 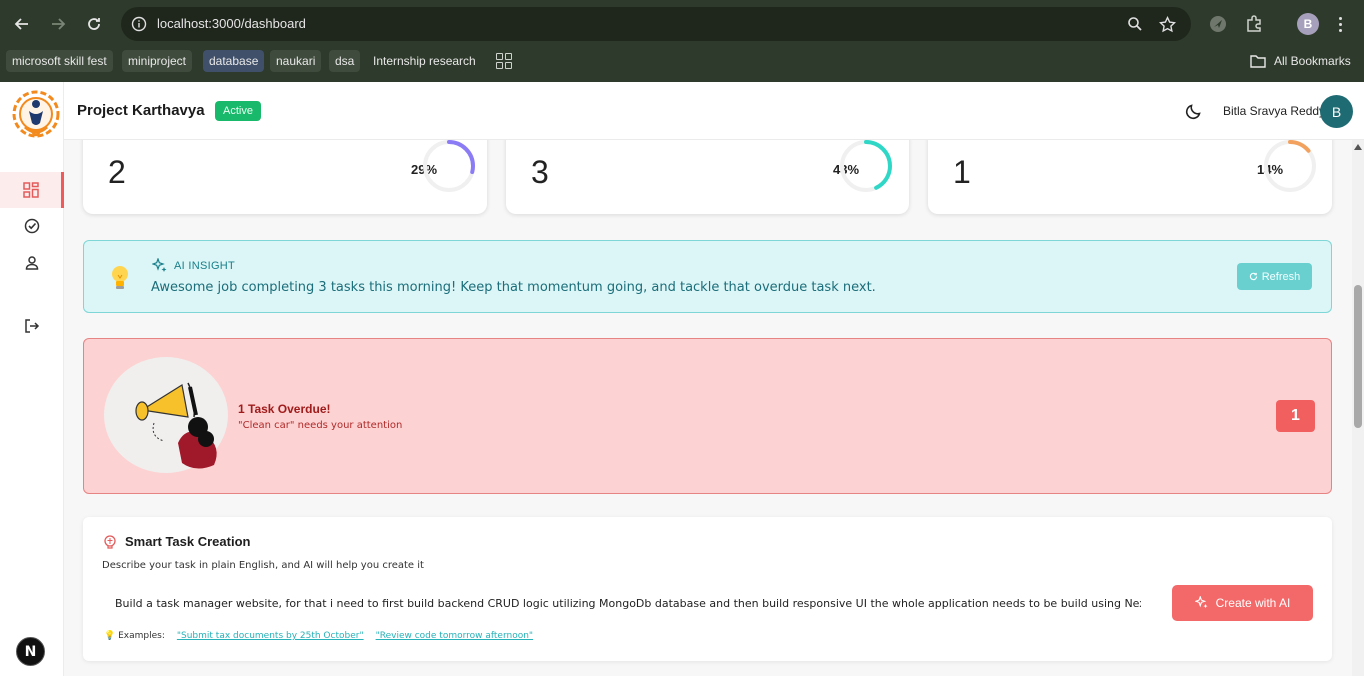 What do you see at coordinates (1253, 603) in the screenshot?
I see `create-with-ai-label: Create with AI` at bounding box center [1253, 603].